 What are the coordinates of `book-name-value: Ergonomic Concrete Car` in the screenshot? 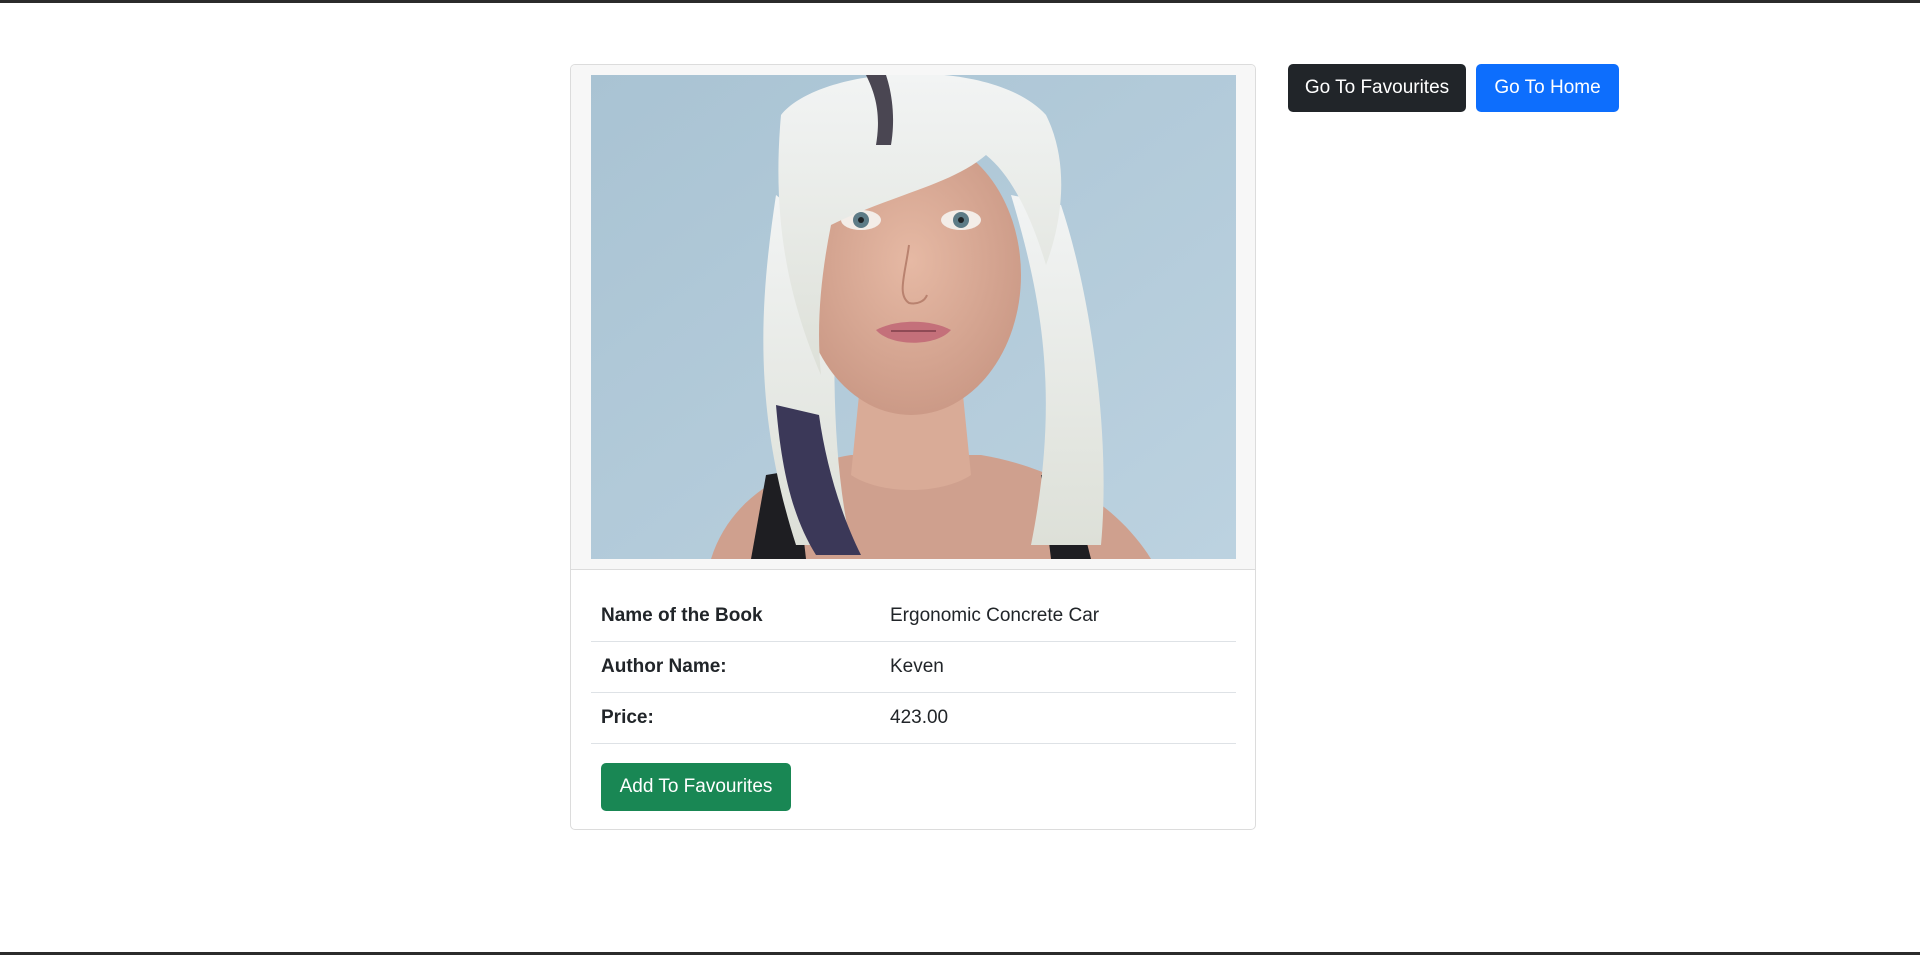 It's located at (1058, 616).